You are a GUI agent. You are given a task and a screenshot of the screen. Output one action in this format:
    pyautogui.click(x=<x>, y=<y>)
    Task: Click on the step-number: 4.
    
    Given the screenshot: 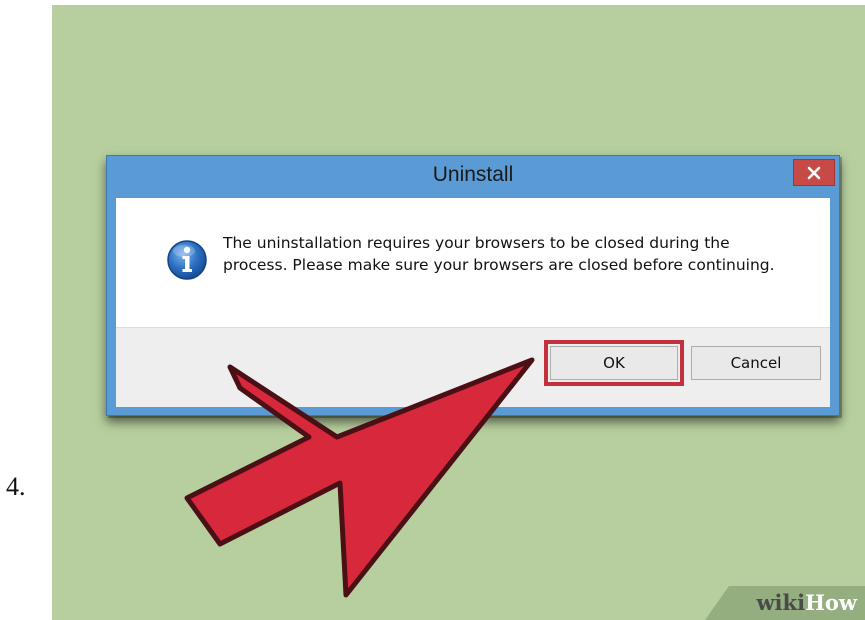 What is the action you would take?
    pyautogui.click(x=16, y=486)
    